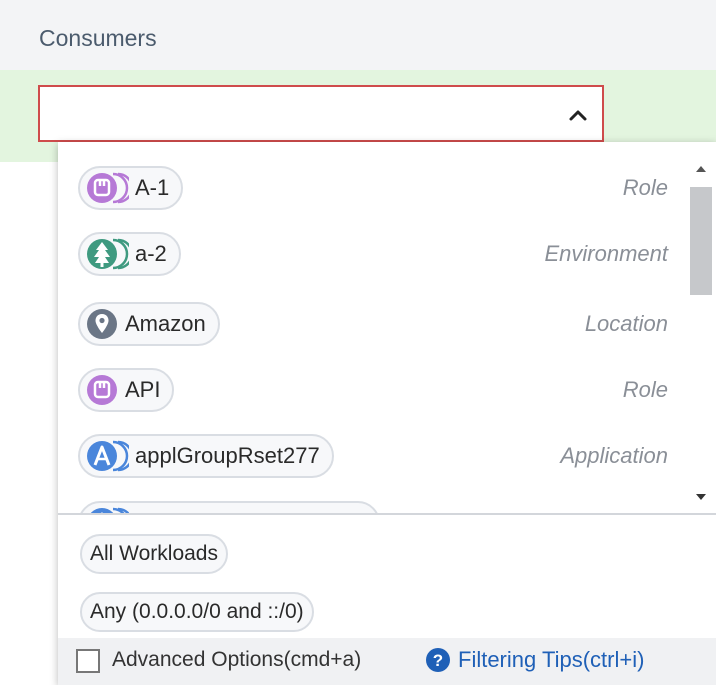 The image size is (716, 685). Describe the element at coordinates (197, 612) in the screenshot. I see `any-ip-option: Any (0.0.0.0/0 and ::/0)` at that location.